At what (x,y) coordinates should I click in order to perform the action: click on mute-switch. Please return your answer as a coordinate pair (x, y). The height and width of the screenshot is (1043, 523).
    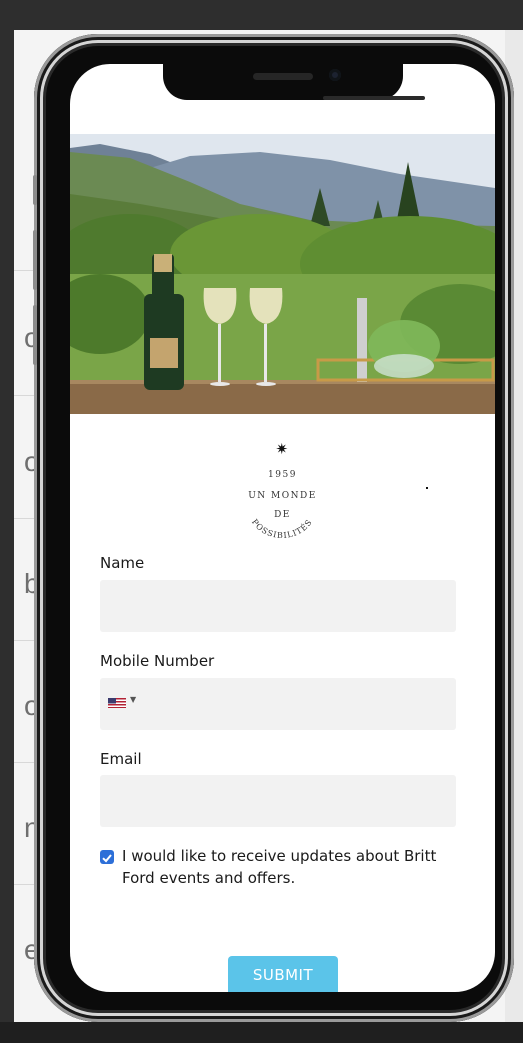
    Looking at the image, I should click on (35, 190).